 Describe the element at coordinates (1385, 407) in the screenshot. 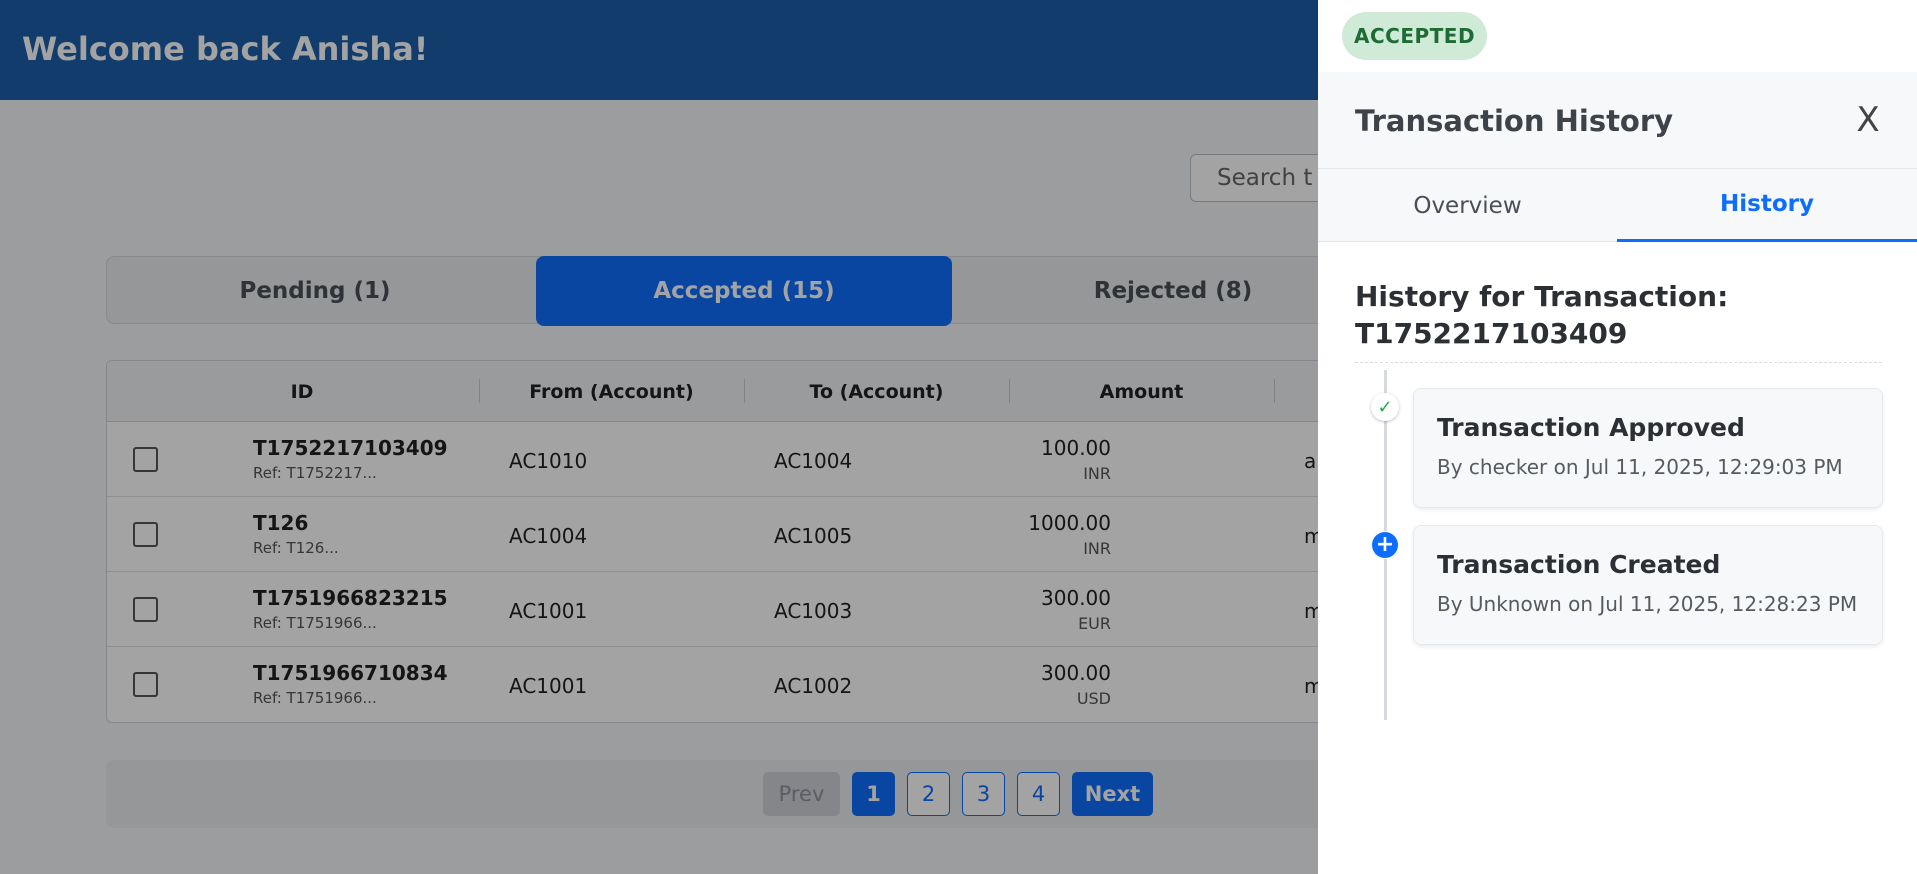

I see `check-icon: ✓` at that location.